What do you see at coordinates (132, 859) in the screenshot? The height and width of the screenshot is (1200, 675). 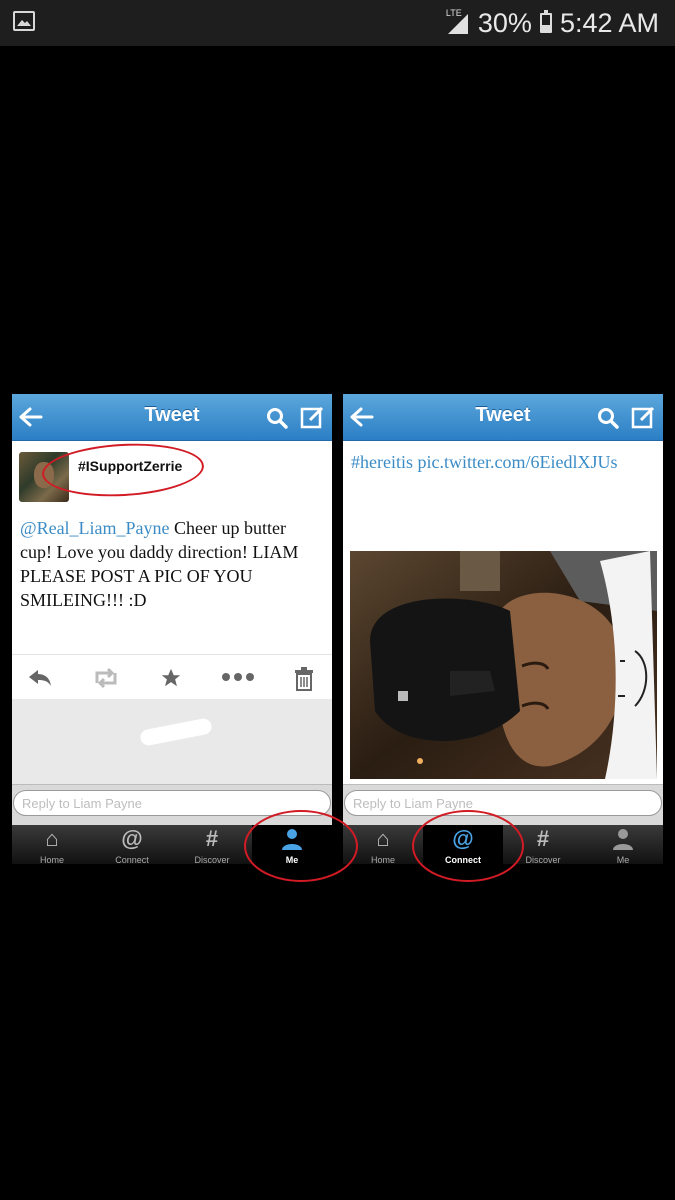 I see `tab-label: Connect` at bounding box center [132, 859].